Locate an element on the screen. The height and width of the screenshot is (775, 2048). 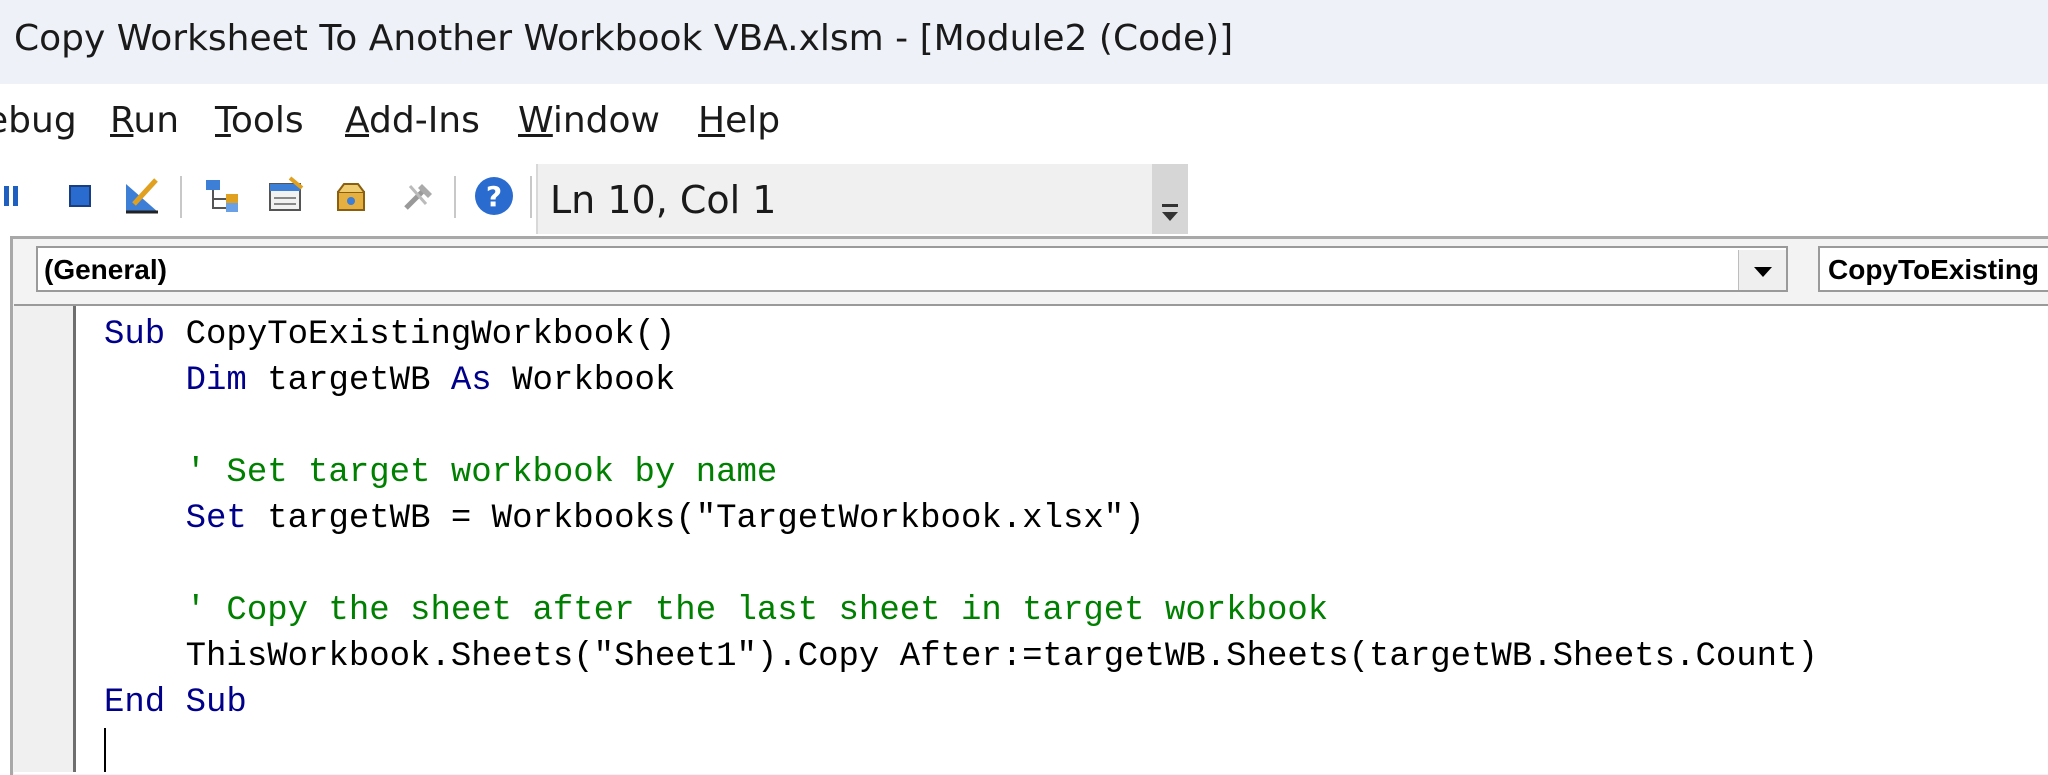
code-line: ' Set target workbook by name is located at coordinates (441, 473).